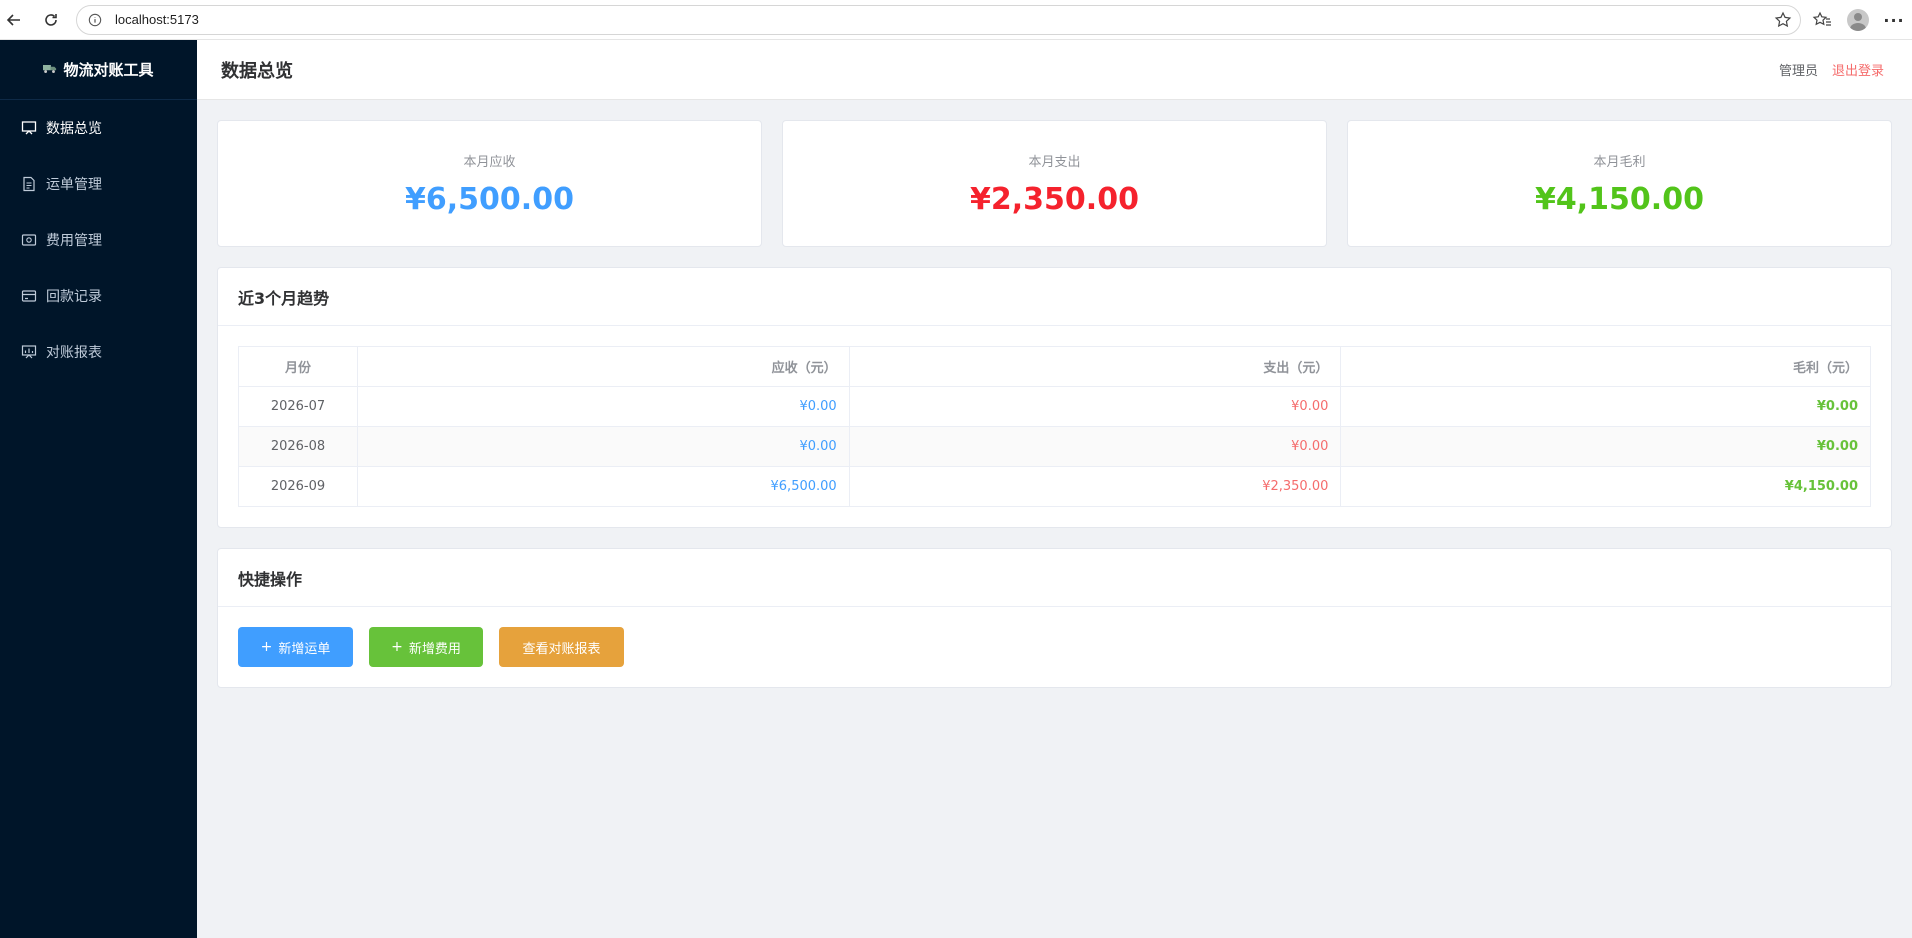  Describe the element at coordinates (29, 296) in the screenshot. I see `credit-card-icon` at that location.